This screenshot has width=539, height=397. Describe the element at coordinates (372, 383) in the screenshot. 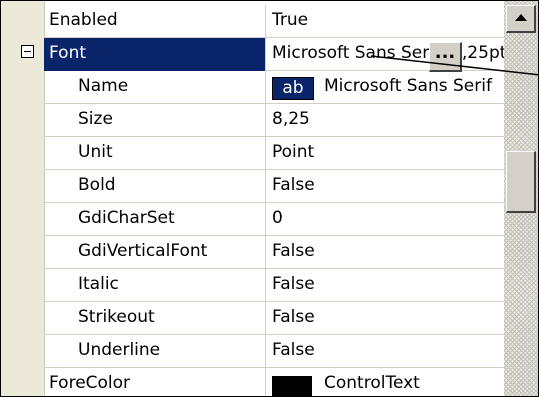

I see `forecolor-value: ControlText` at that location.